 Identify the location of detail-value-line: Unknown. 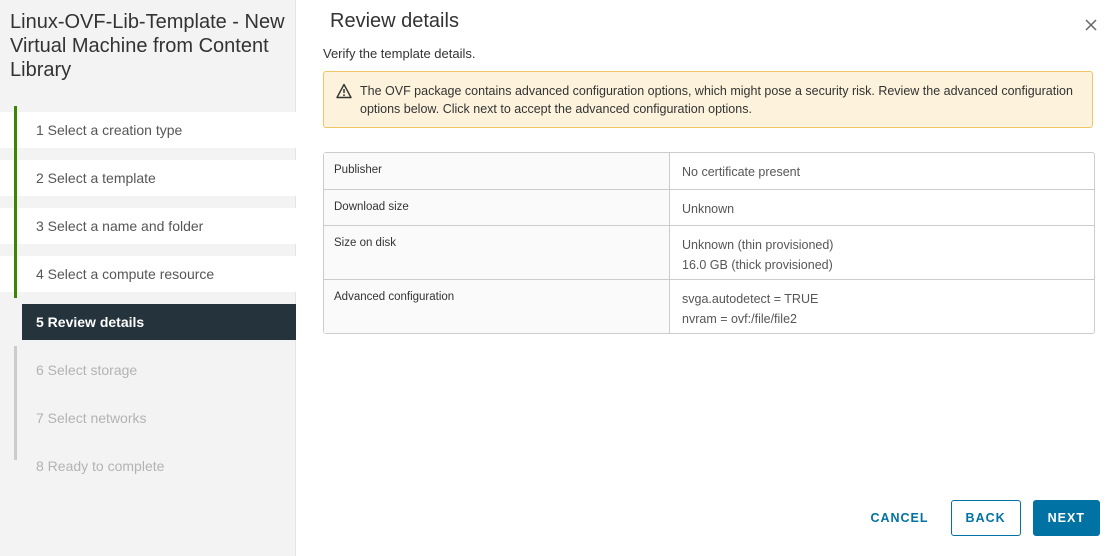
(708, 209).